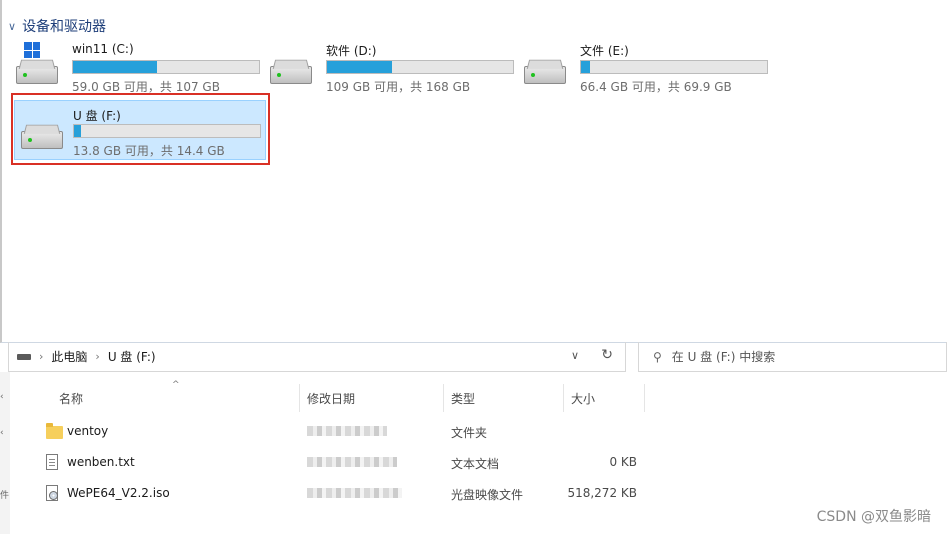 This screenshot has width=947, height=534. Describe the element at coordinates (656, 87) in the screenshot. I see `capacity-text: 66.4 GB 可用，共 69.9 GB` at that location.